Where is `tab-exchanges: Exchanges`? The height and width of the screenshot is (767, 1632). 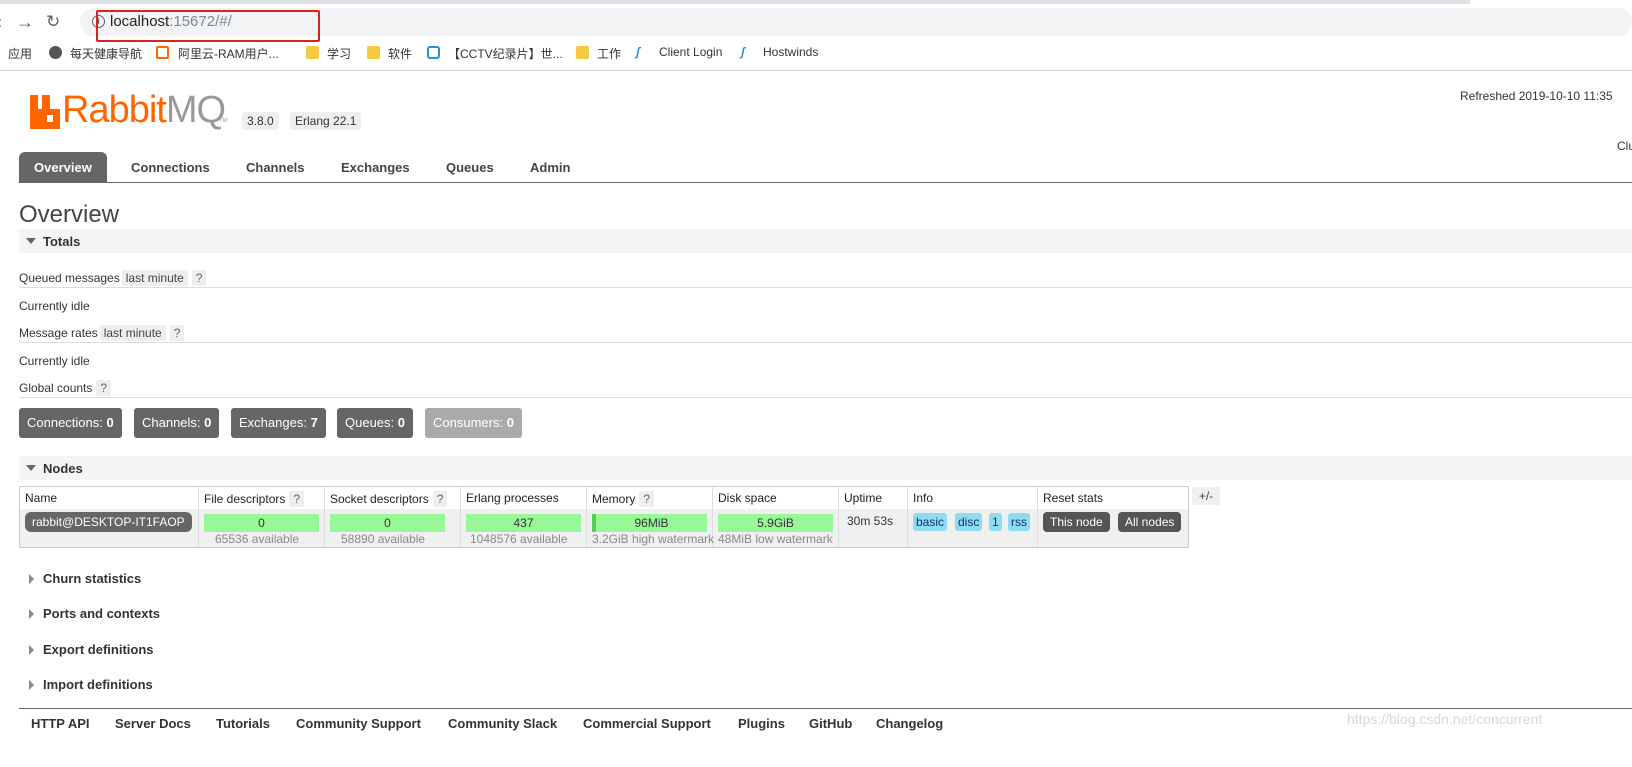 tab-exchanges: Exchanges is located at coordinates (375, 167).